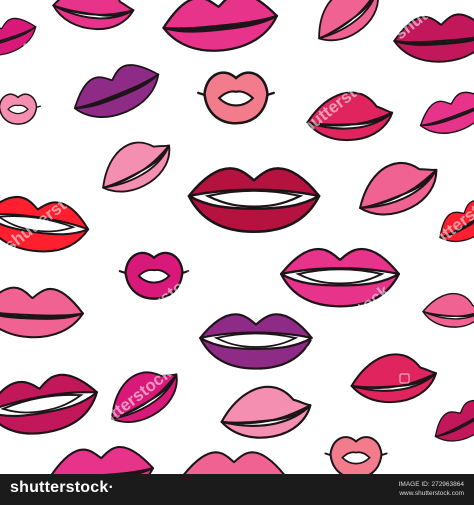 This screenshot has height=505, width=474. I want to click on shutterstock-logo: shutterstock·, so click(62, 488).